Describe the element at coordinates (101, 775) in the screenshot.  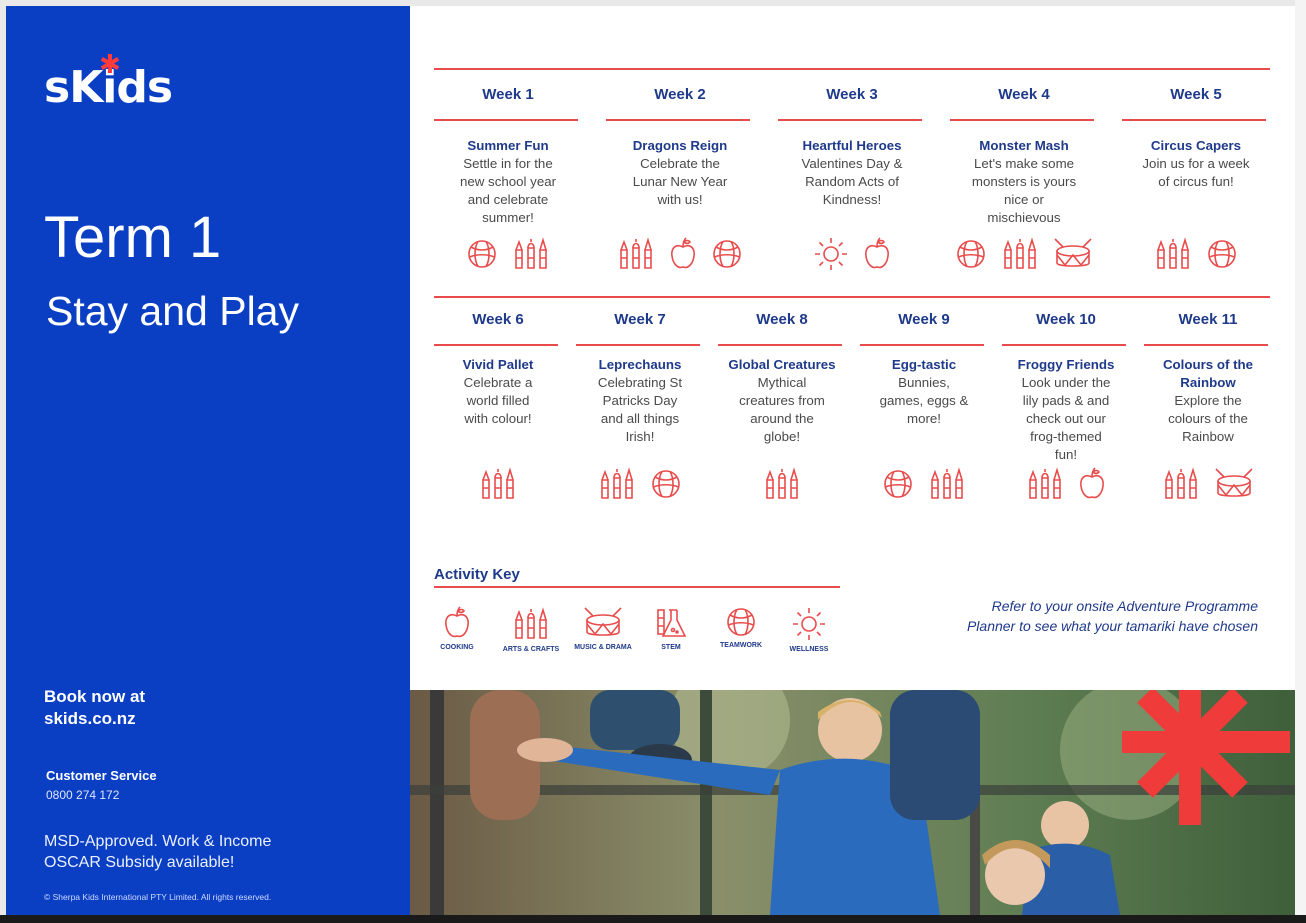
I see `customer-service-title: Customer Service` at that location.